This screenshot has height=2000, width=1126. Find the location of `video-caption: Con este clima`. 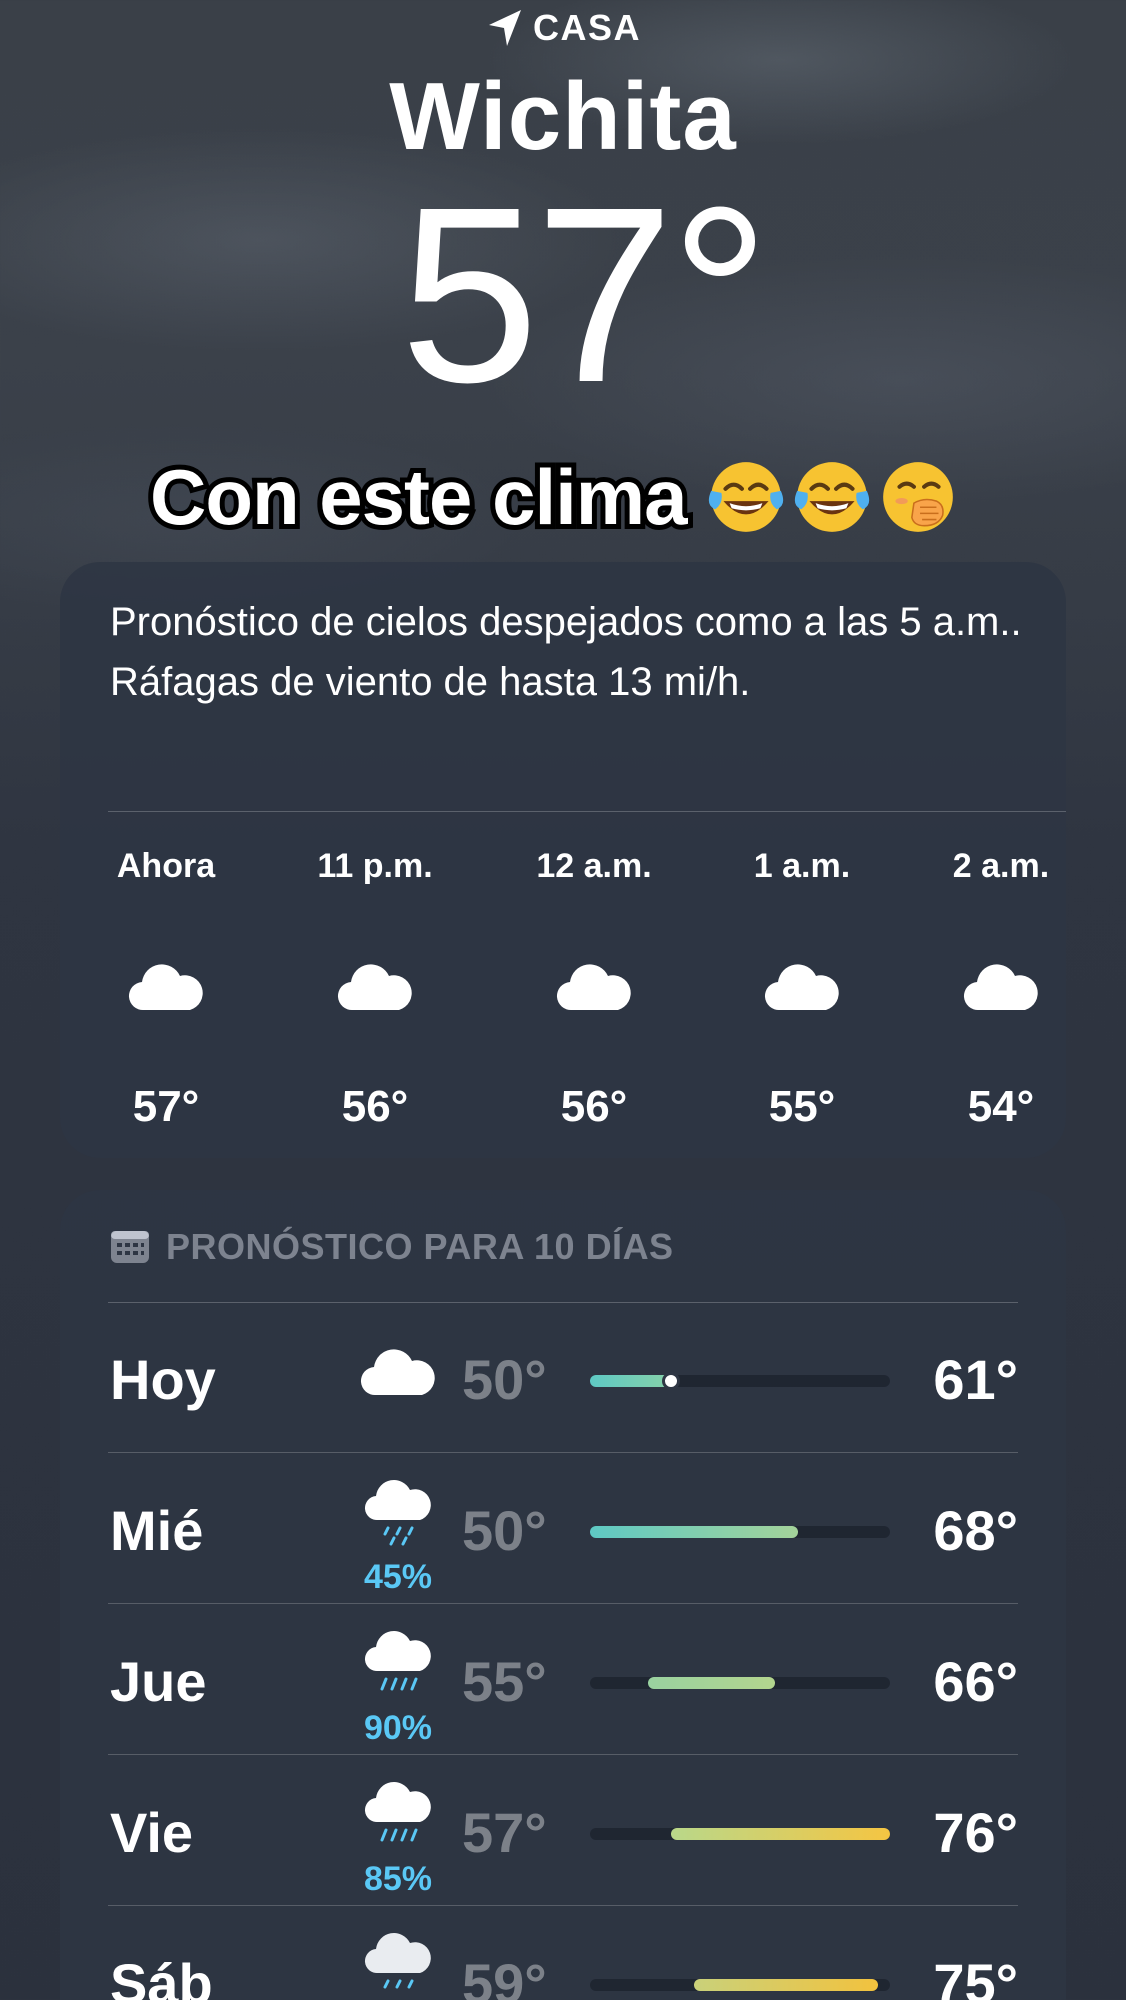

video-caption: Con este clima is located at coordinates (552, 497).